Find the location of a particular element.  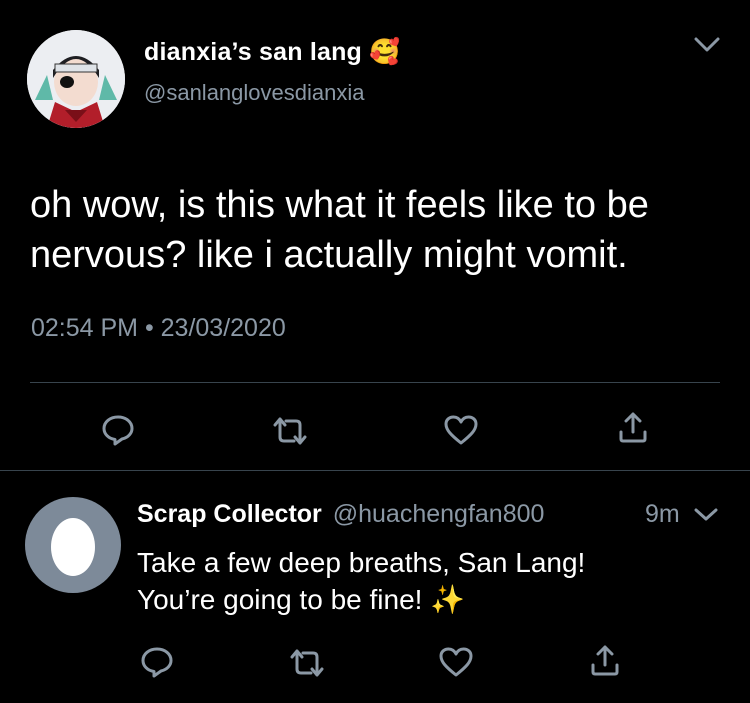

tweet-text-line: nervous? like i actually might vomit. is located at coordinates (329, 255).